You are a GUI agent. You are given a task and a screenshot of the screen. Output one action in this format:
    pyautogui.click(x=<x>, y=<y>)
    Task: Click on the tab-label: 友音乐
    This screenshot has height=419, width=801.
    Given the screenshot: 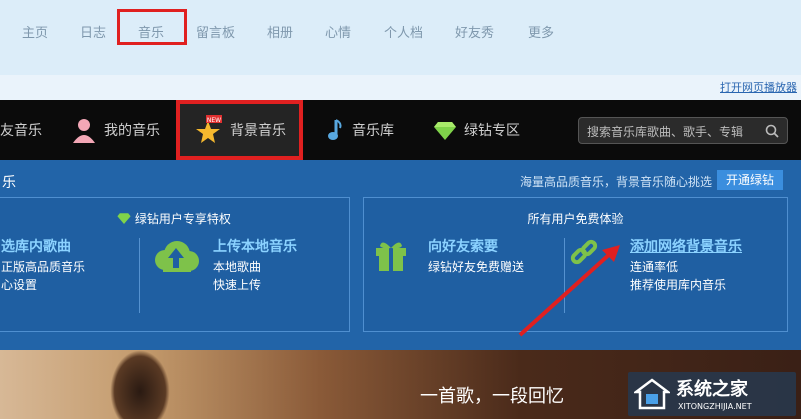 What is the action you would take?
    pyautogui.click(x=21, y=131)
    